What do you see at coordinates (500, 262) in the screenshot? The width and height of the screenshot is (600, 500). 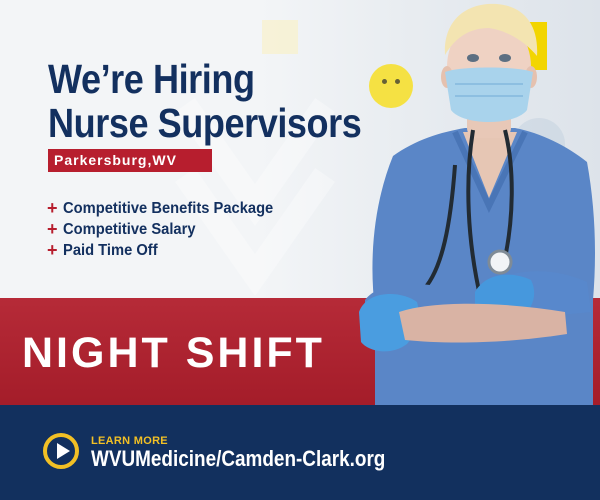 I see `stethoscope-chestpiece` at bounding box center [500, 262].